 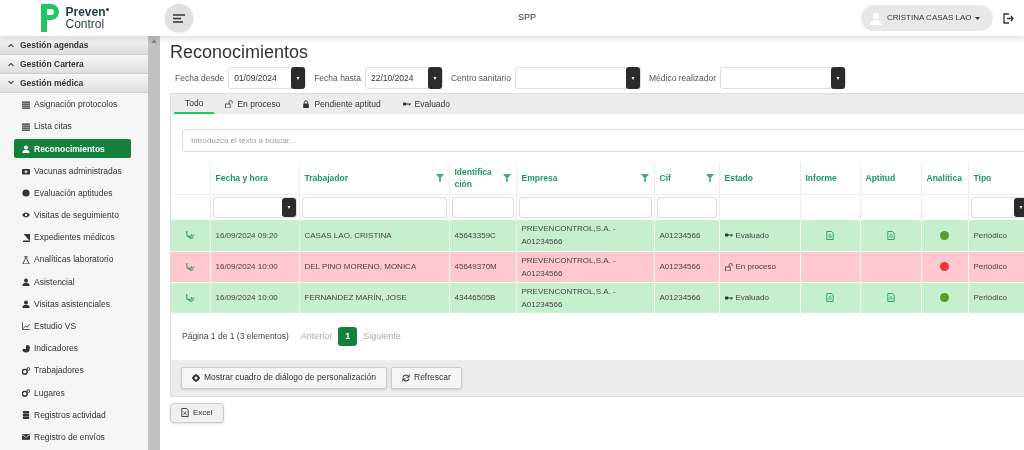 I want to click on logo-icon, so click(x=50, y=18).